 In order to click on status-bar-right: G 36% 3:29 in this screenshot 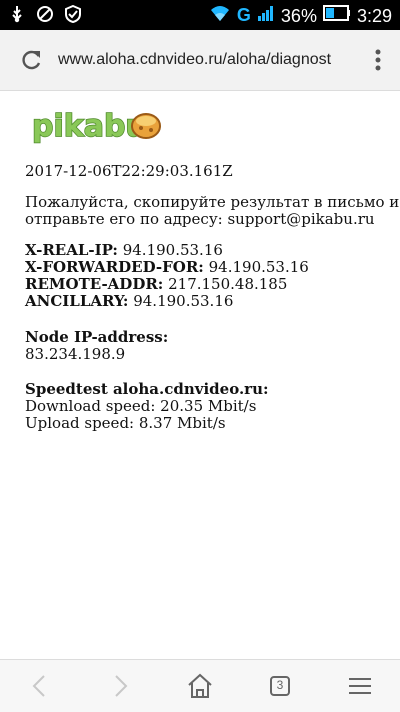, I will do `click(300, 15)`.